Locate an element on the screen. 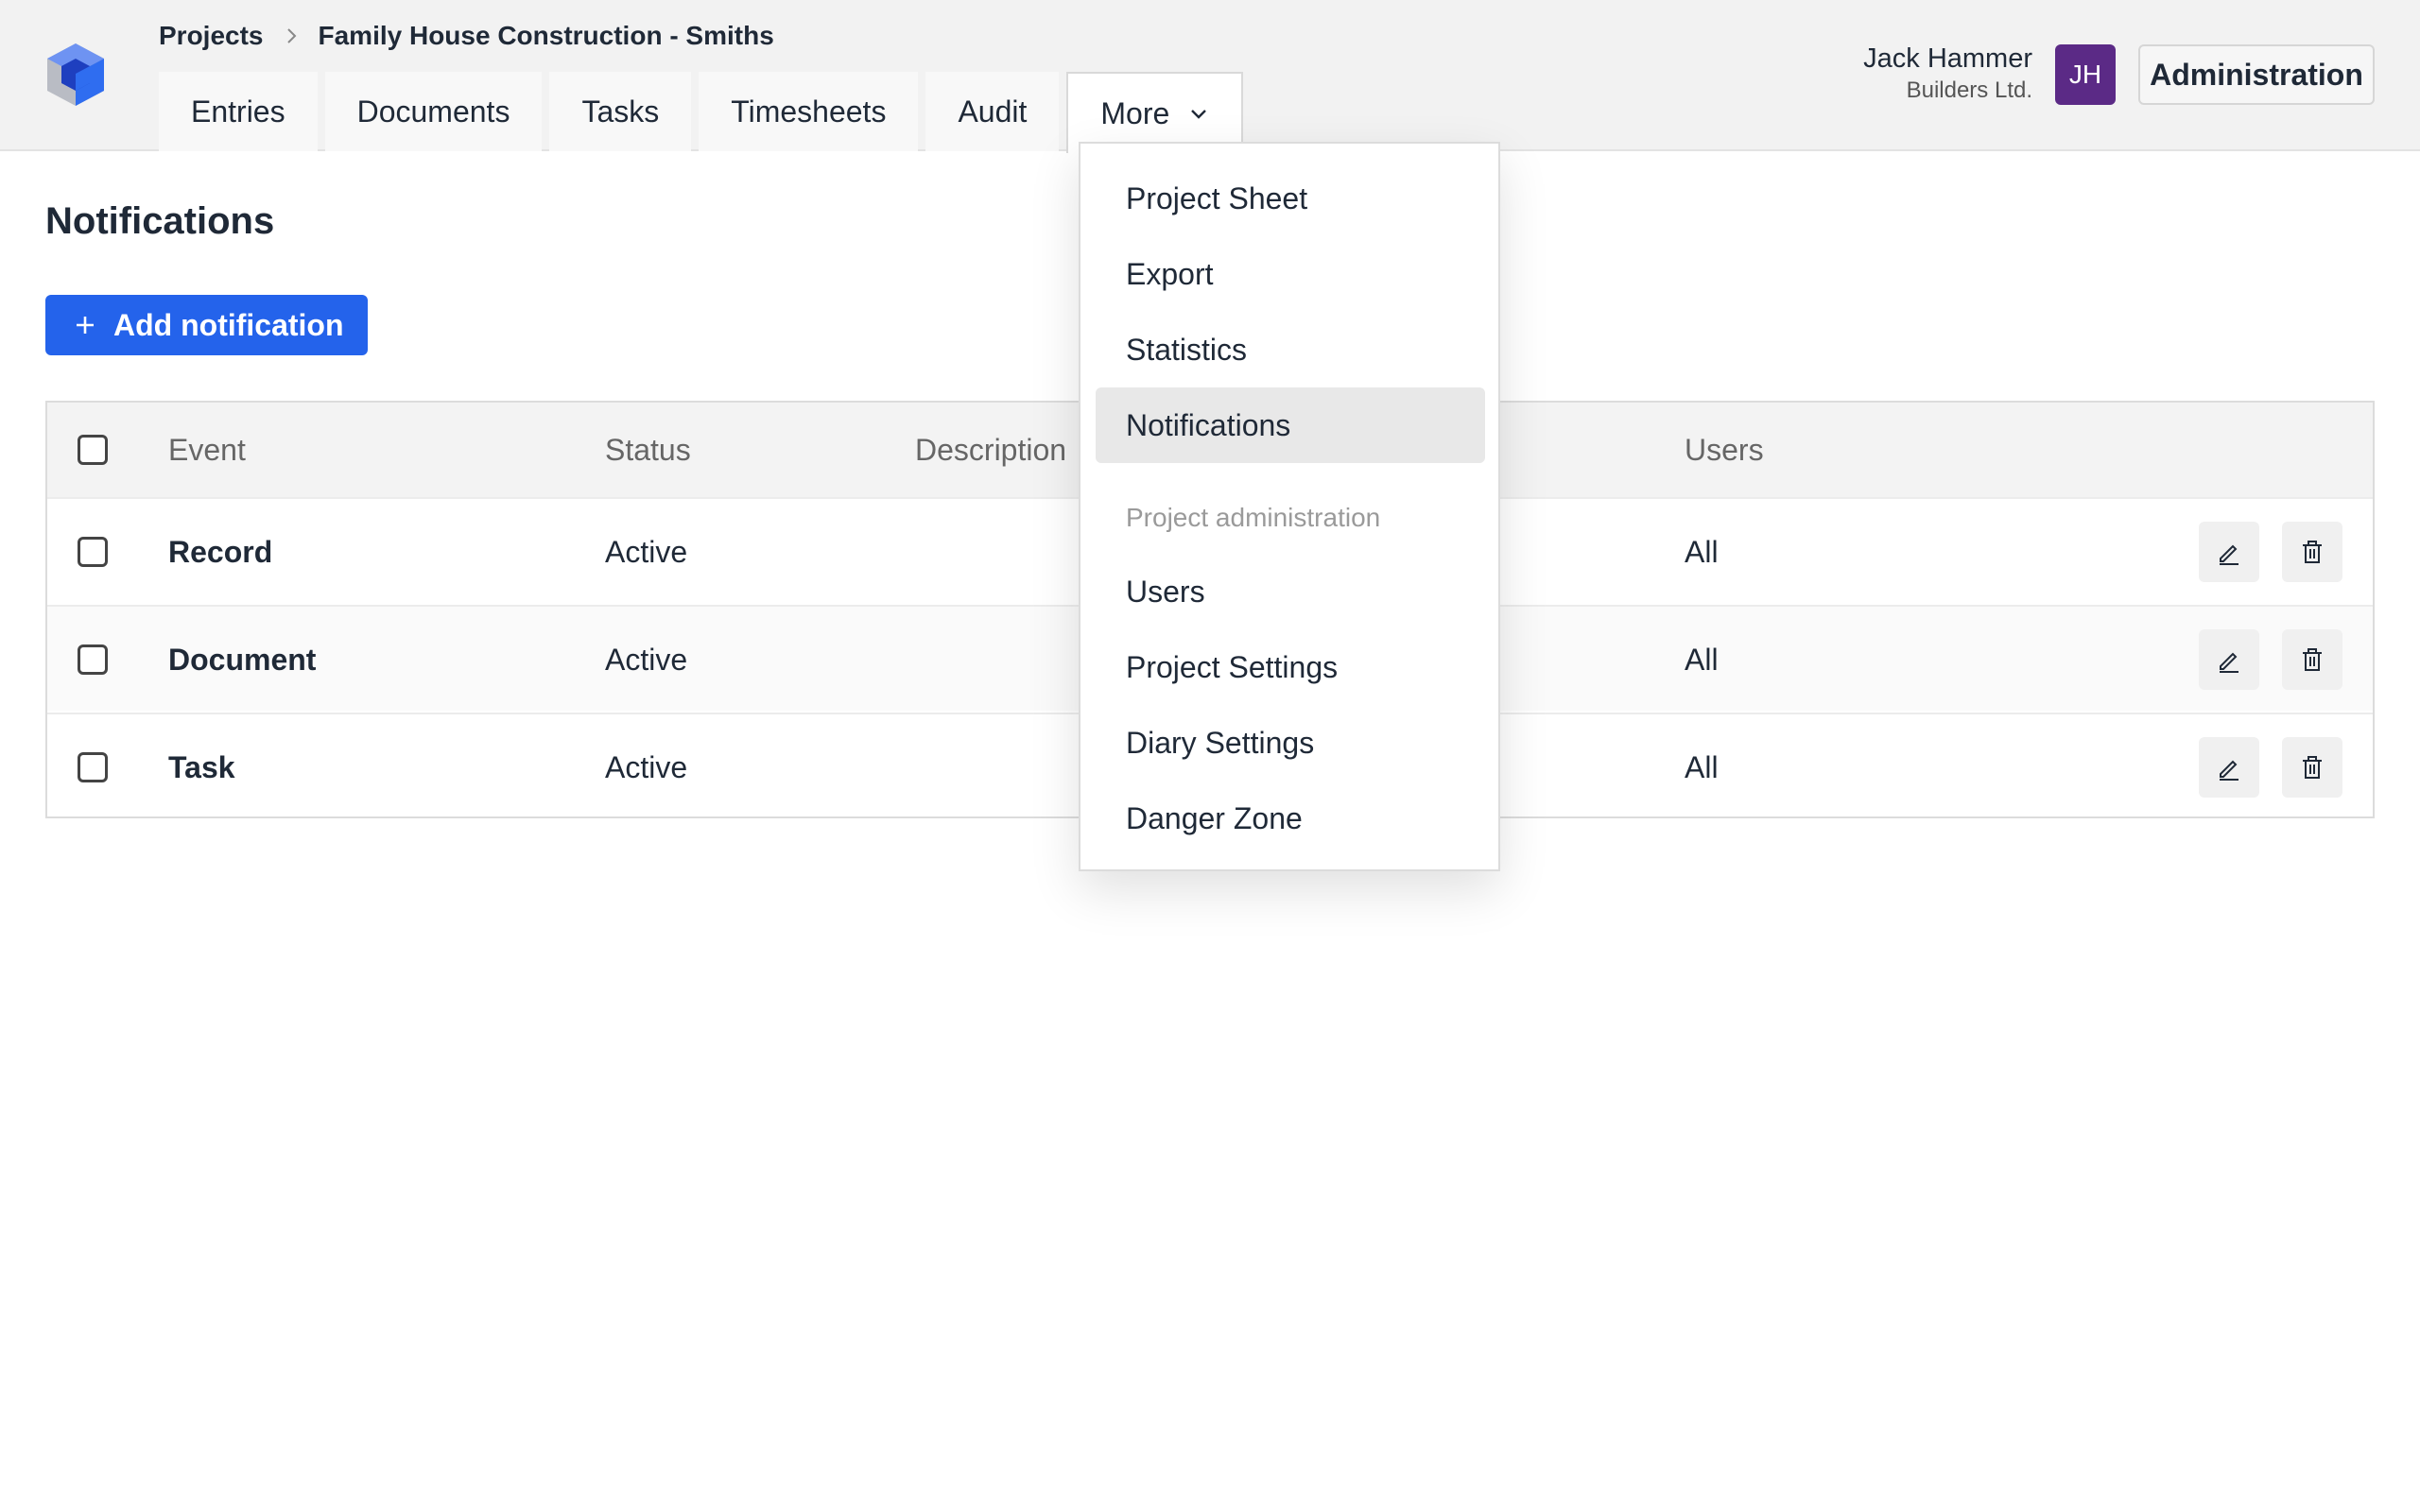 The width and height of the screenshot is (2420, 1512). menu-item-statistics: Statistics is located at coordinates (1290, 349).